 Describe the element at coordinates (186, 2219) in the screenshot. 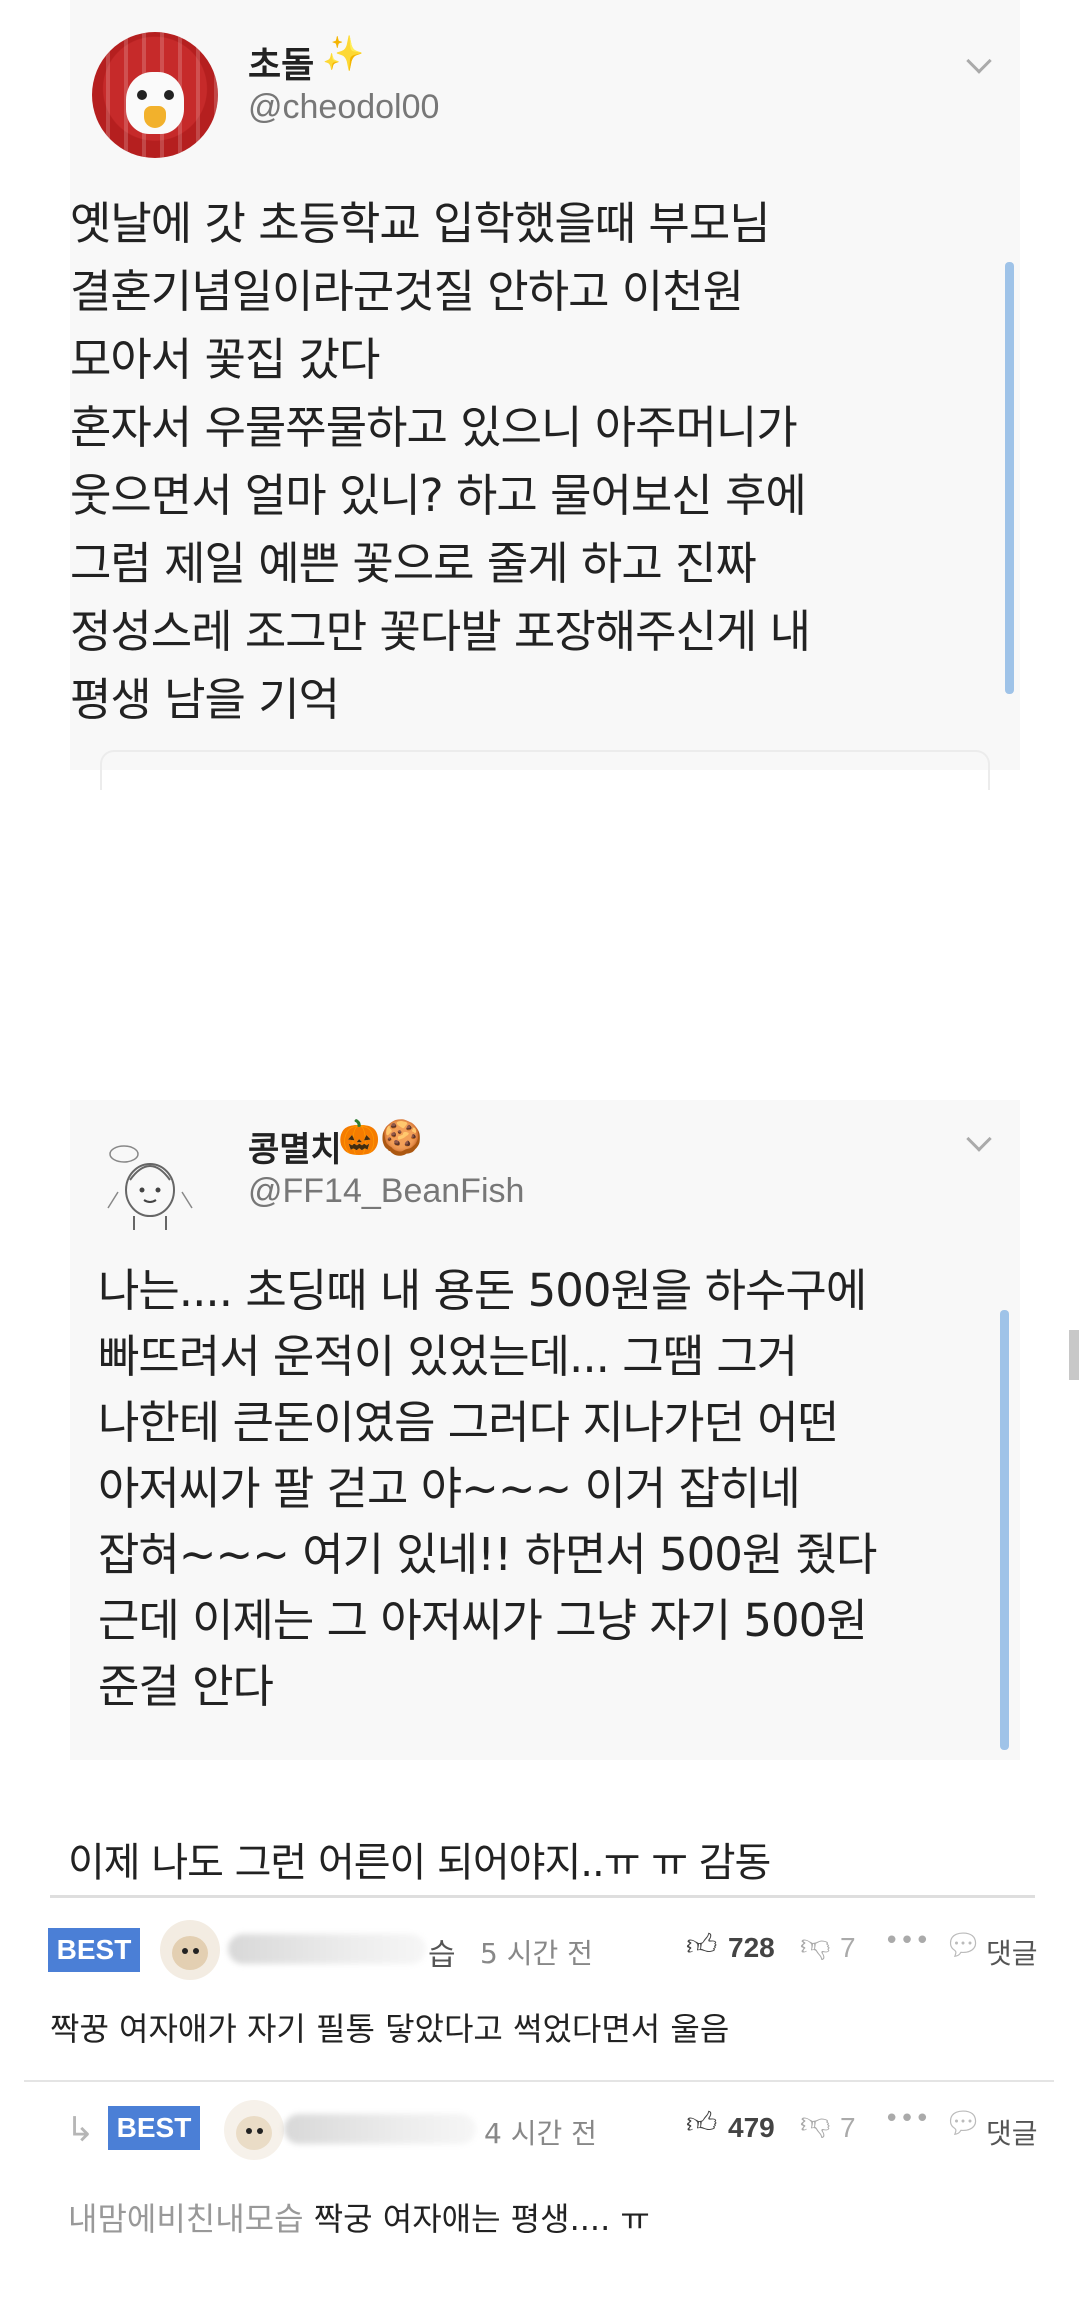

I see `mention-username: 내맘에비친내모습` at that location.